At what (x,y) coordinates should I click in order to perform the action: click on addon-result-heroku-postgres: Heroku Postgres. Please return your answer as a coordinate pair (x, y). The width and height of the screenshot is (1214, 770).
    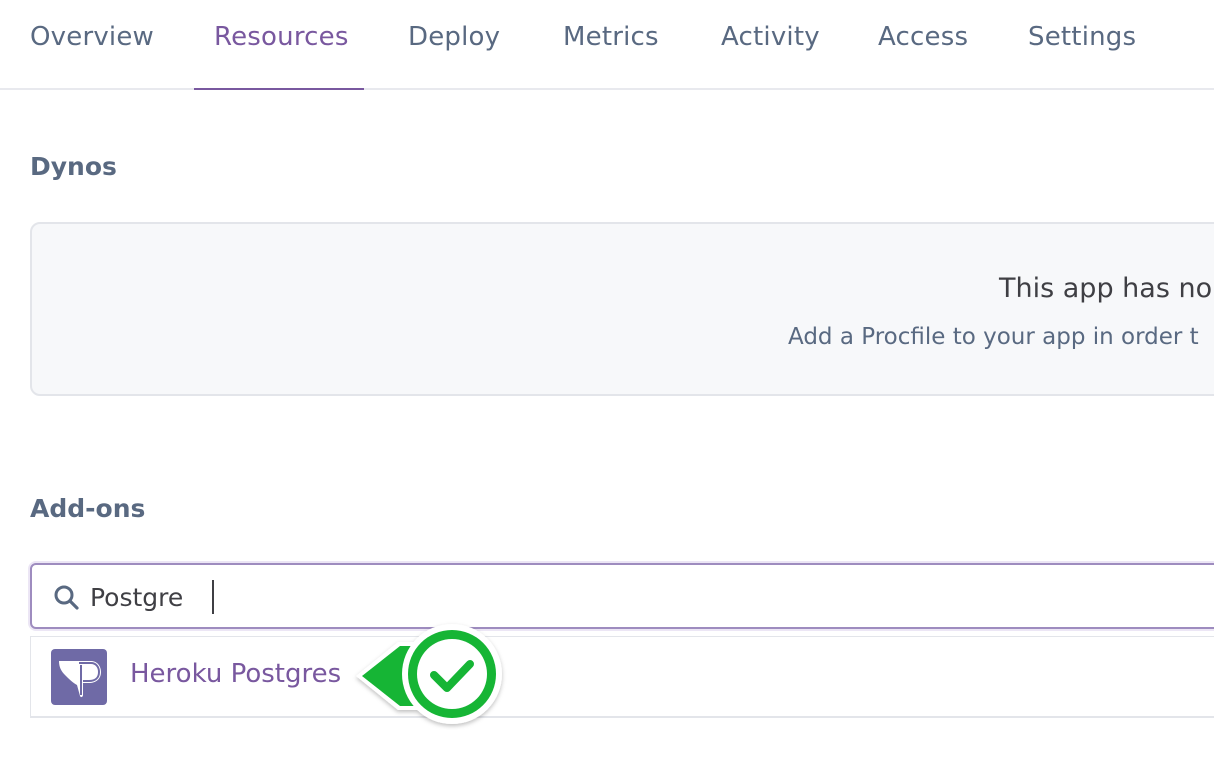
    Looking at the image, I should click on (622, 677).